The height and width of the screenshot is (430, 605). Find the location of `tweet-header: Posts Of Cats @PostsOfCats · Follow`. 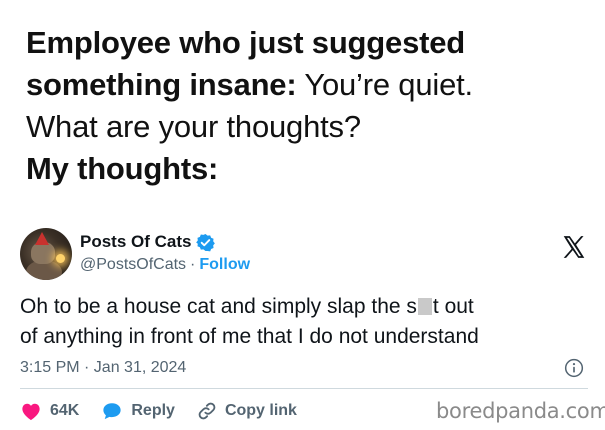

tweet-header: Posts Of Cats @PostsOfCats · Follow is located at coordinates (305, 256).